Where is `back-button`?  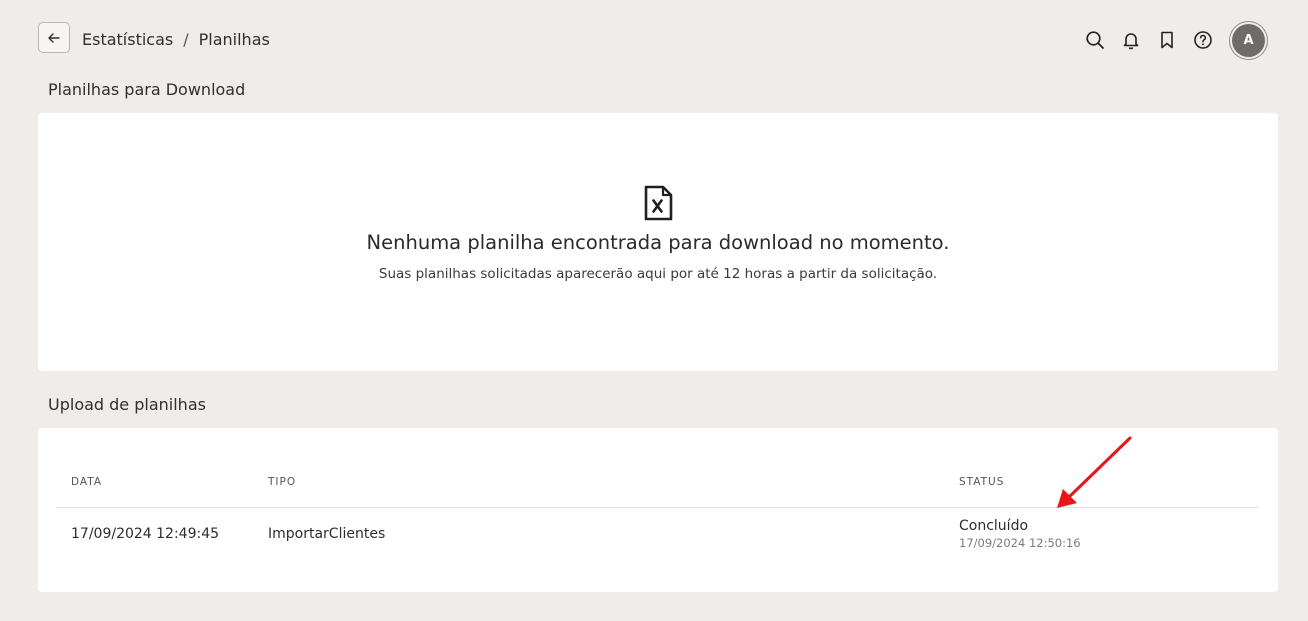 back-button is located at coordinates (54, 37).